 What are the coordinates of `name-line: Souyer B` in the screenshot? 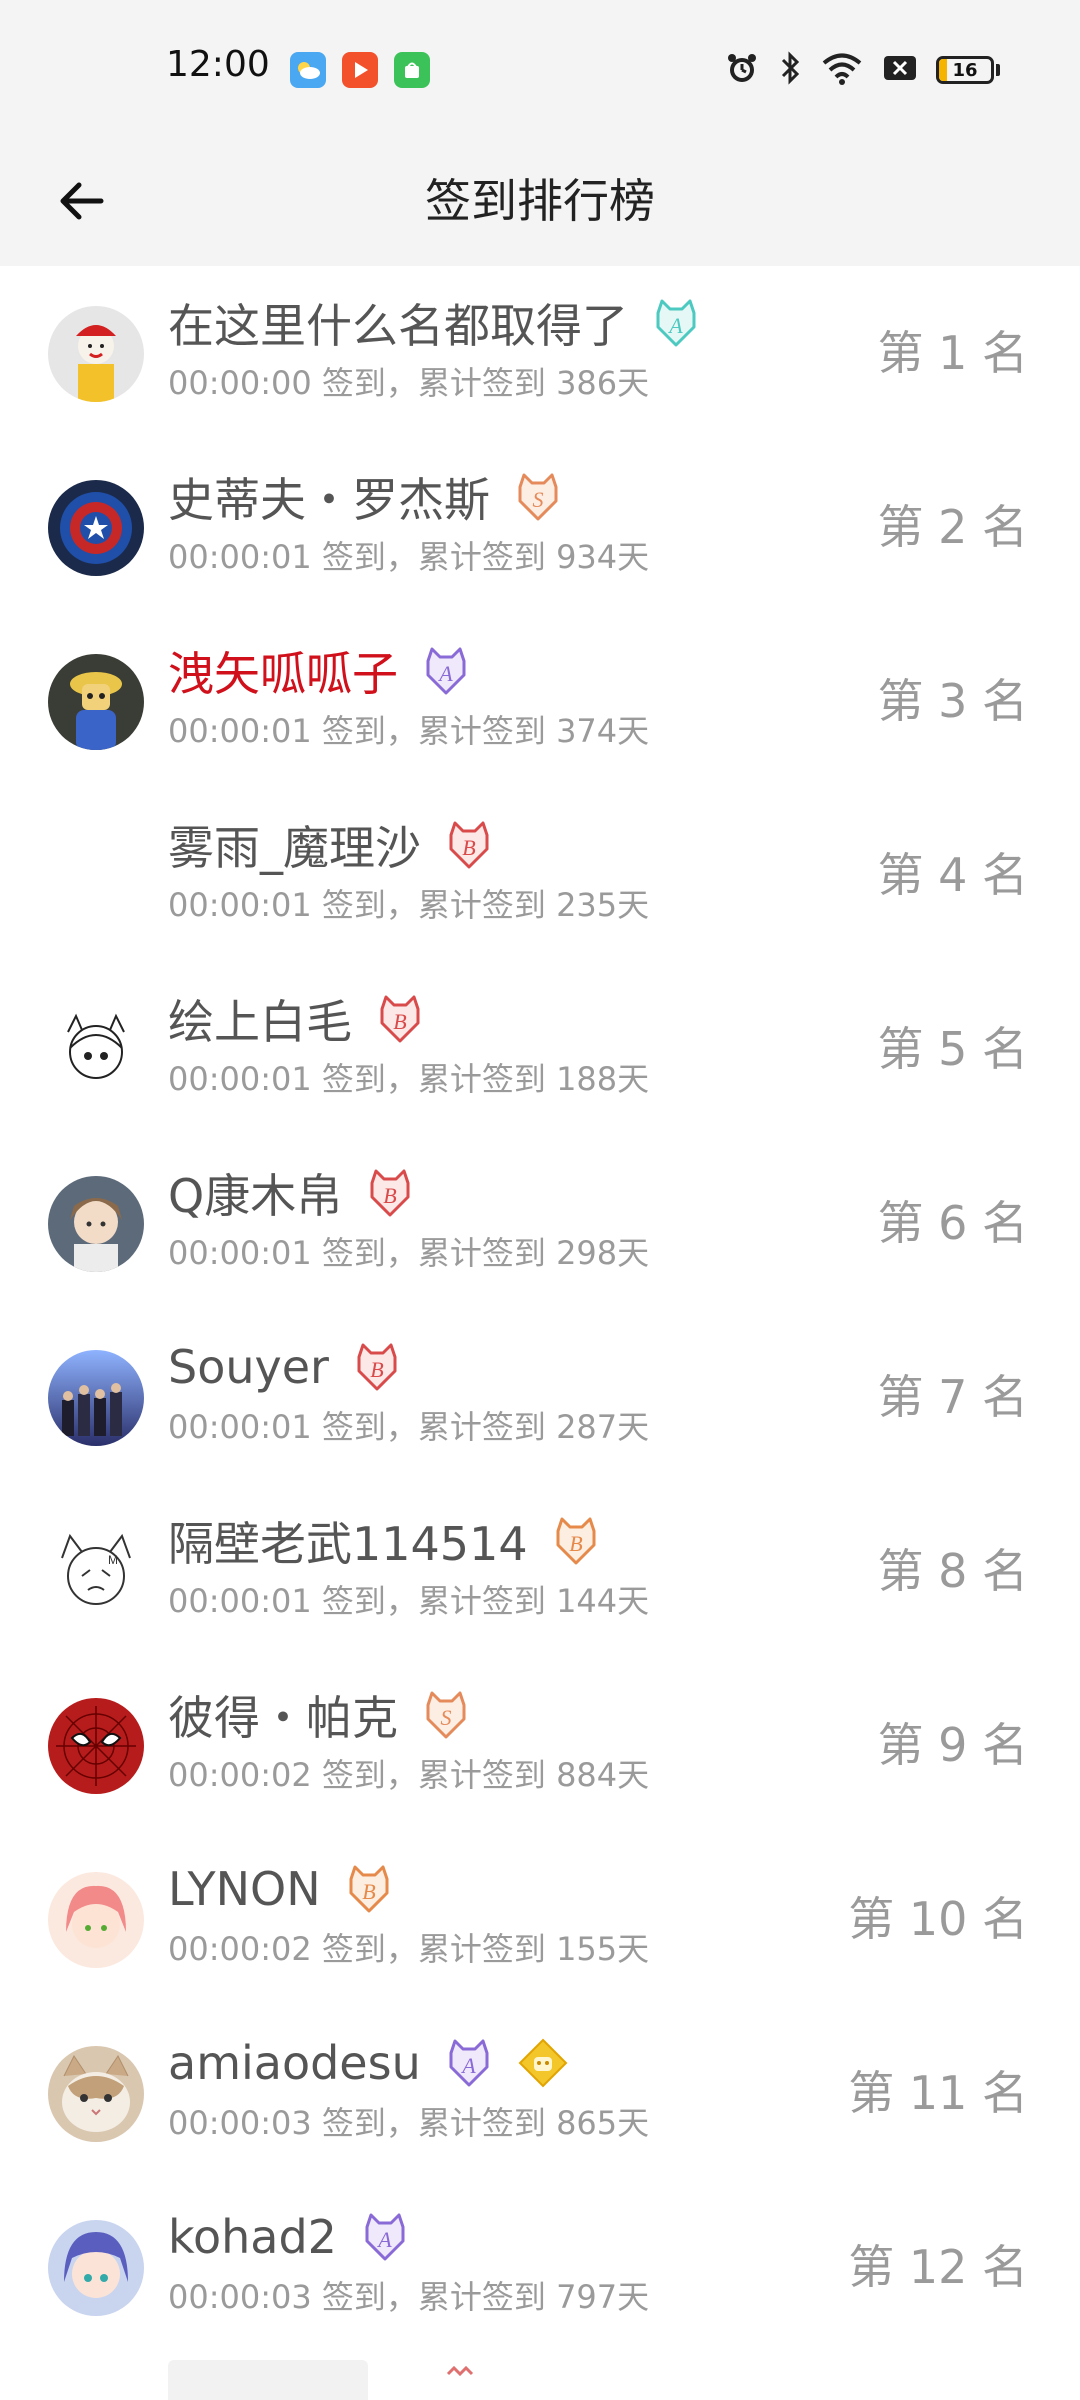 It's located at (285, 1367).